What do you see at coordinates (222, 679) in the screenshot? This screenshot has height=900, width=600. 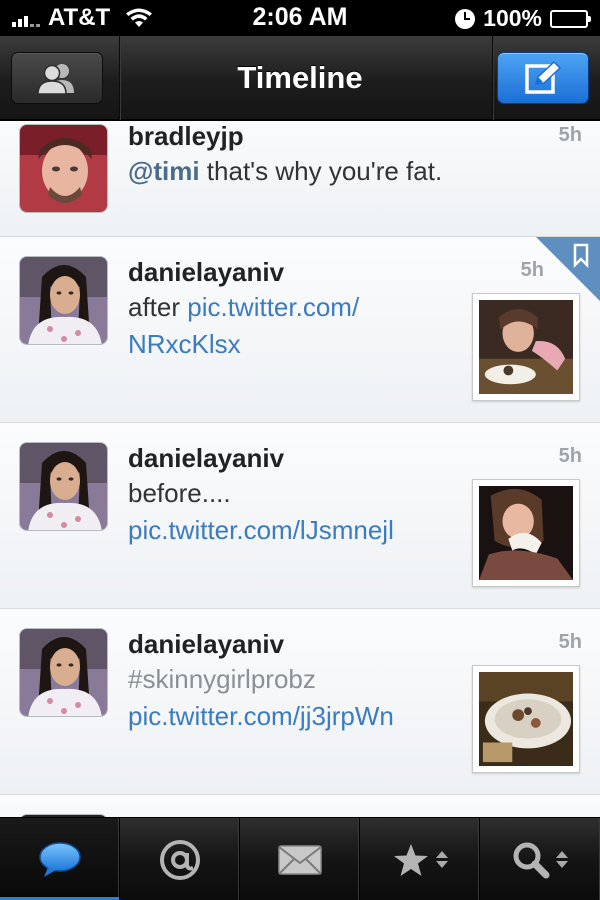 I see `hashtag-link: #skinnygirlprobz` at bounding box center [222, 679].